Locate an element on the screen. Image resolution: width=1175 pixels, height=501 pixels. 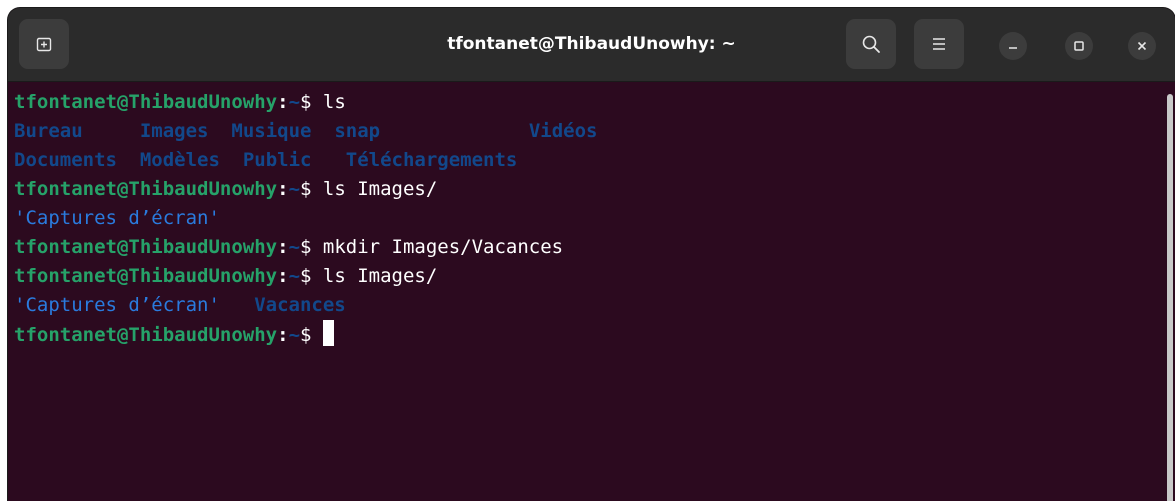
terminal-line: Bureau Images Musique snap Vidéos is located at coordinates (588, 131).